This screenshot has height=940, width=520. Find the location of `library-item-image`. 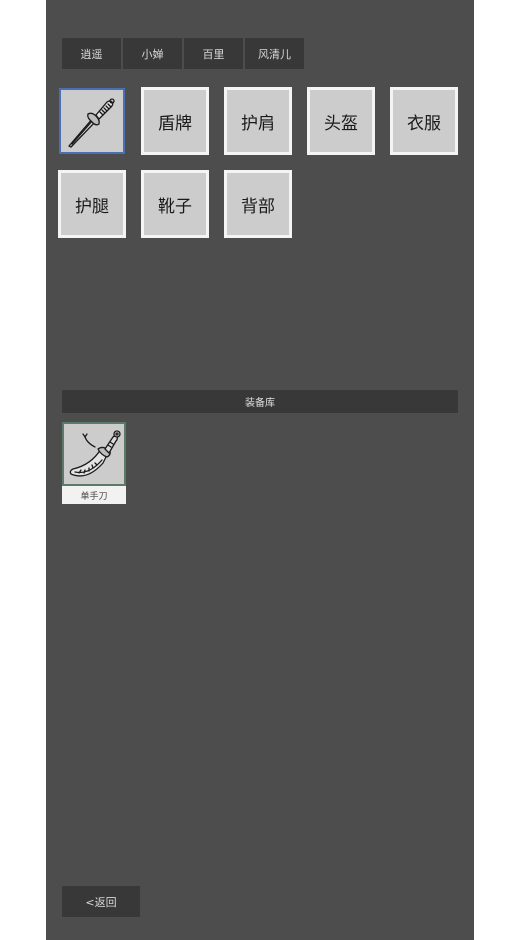

library-item-image is located at coordinates (94, 454).